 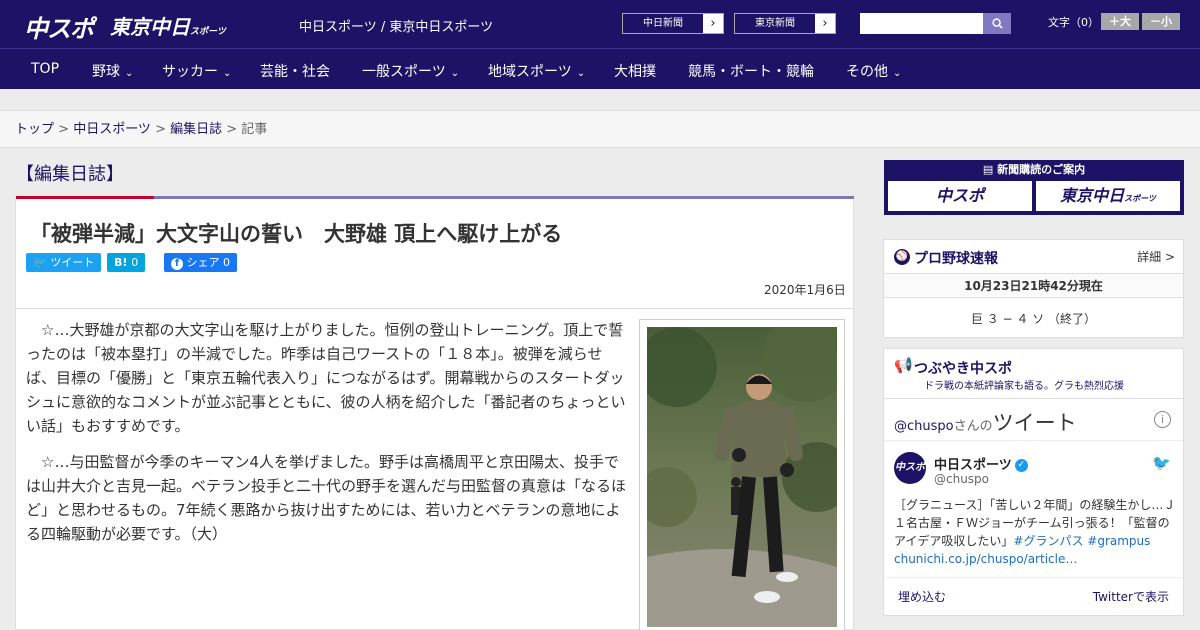 I want to click on account-link: @chuspo, so click(x=924, y=426).